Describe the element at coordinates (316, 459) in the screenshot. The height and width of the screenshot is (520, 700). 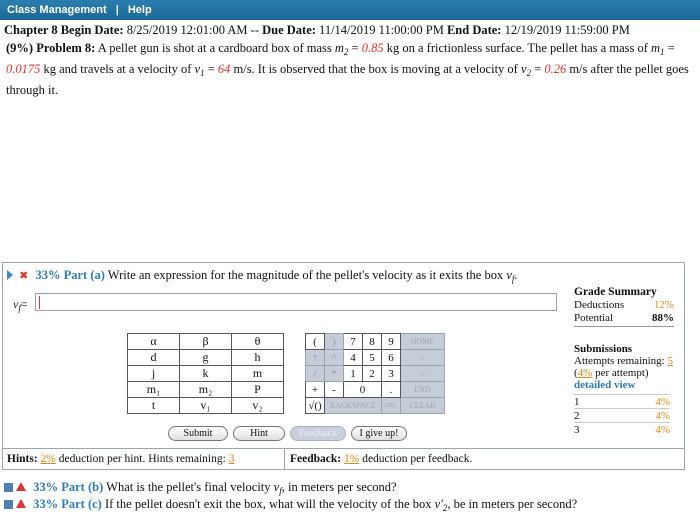
I see `feedback-label: Feedback:` at that location.